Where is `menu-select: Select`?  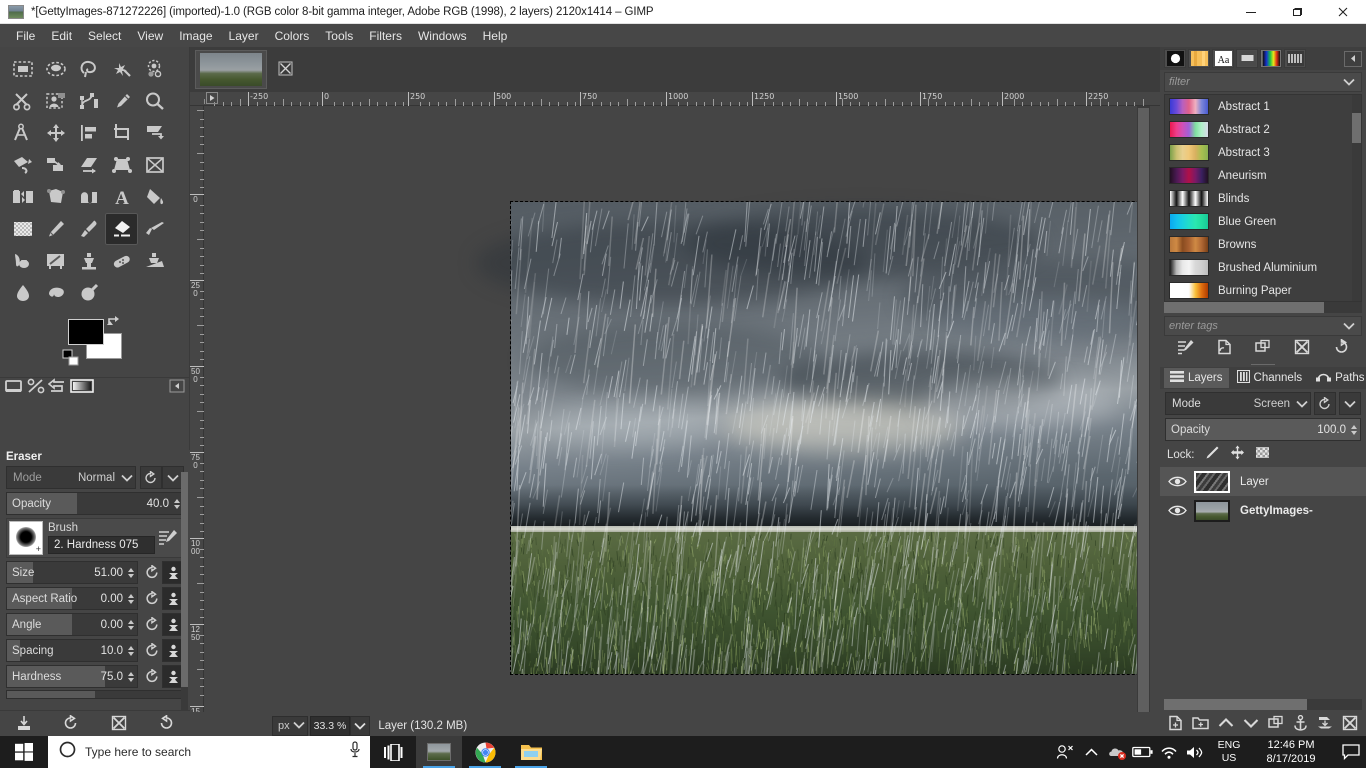 menu-select: Select is located at coordinates (104, 36).